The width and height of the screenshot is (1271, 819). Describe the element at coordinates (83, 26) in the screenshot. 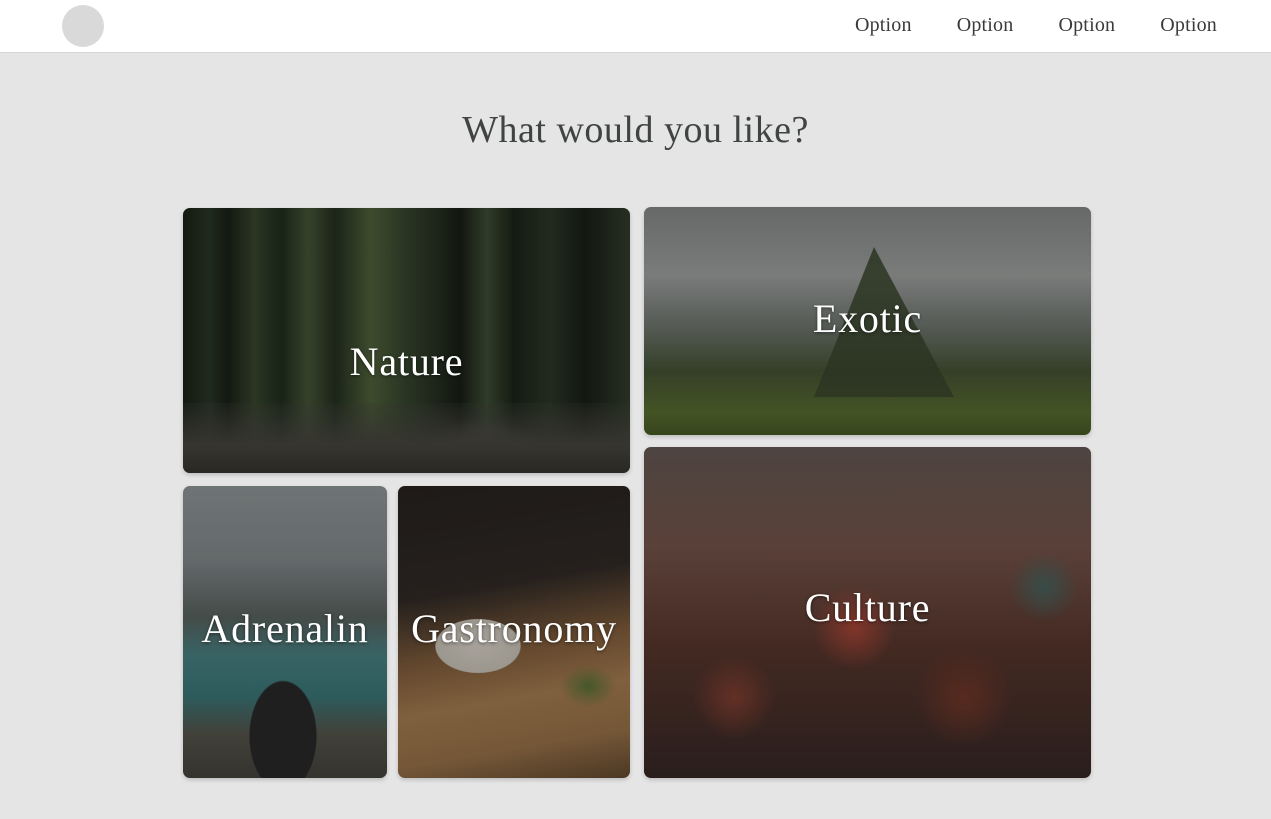

I see `logo-avatar` at that location.